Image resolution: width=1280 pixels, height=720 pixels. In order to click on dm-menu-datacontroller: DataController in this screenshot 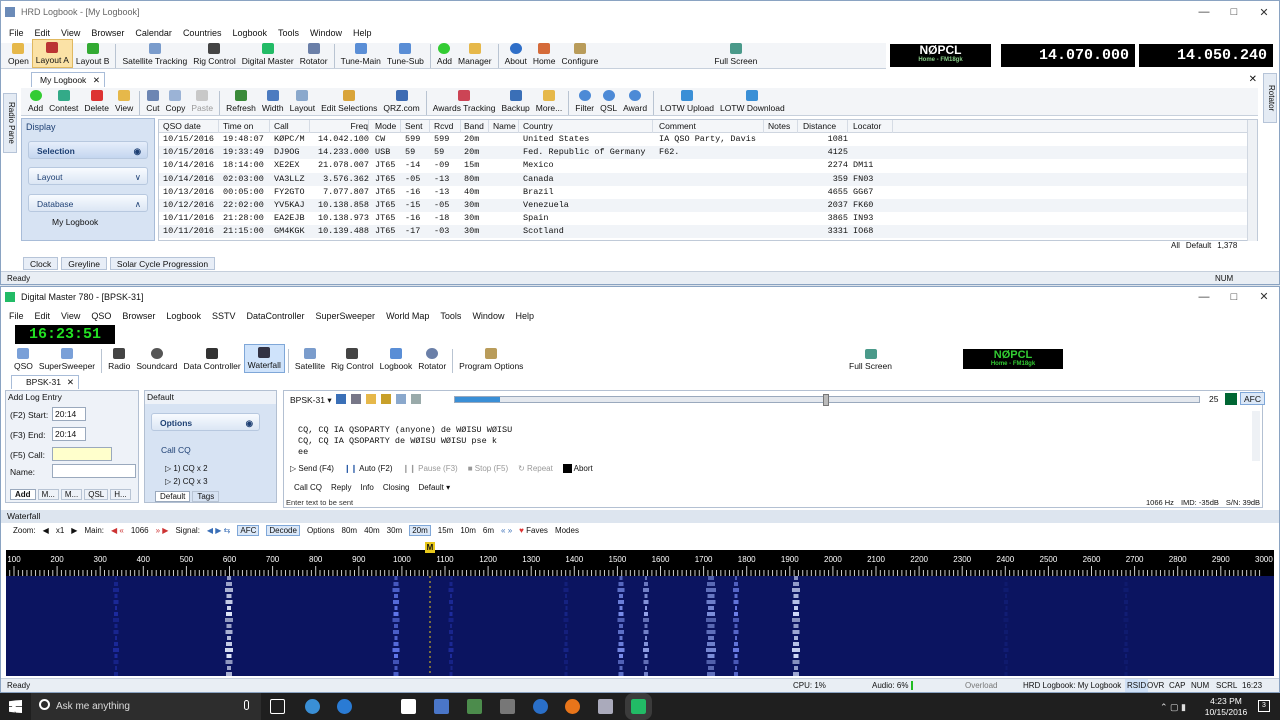, I will do `click(275, 316)`.